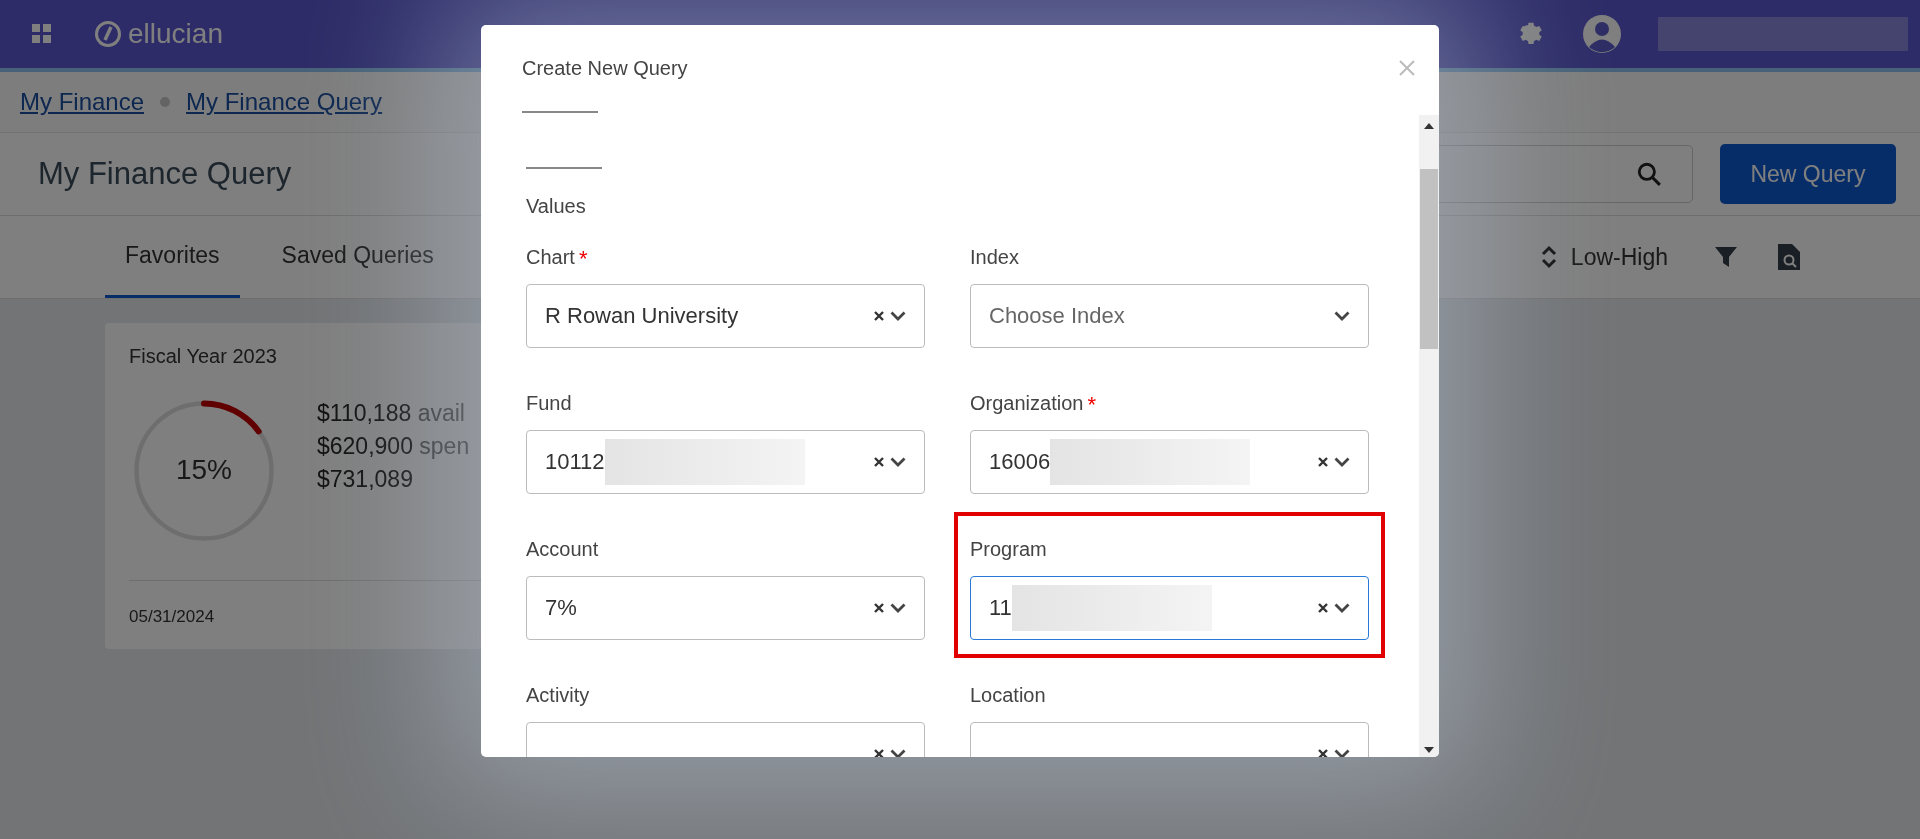 This screenshot has width=1920, height=839. Describe the element at coordinates (1169, 462) in the screenshot. I see `select-field: 16006` at that location.